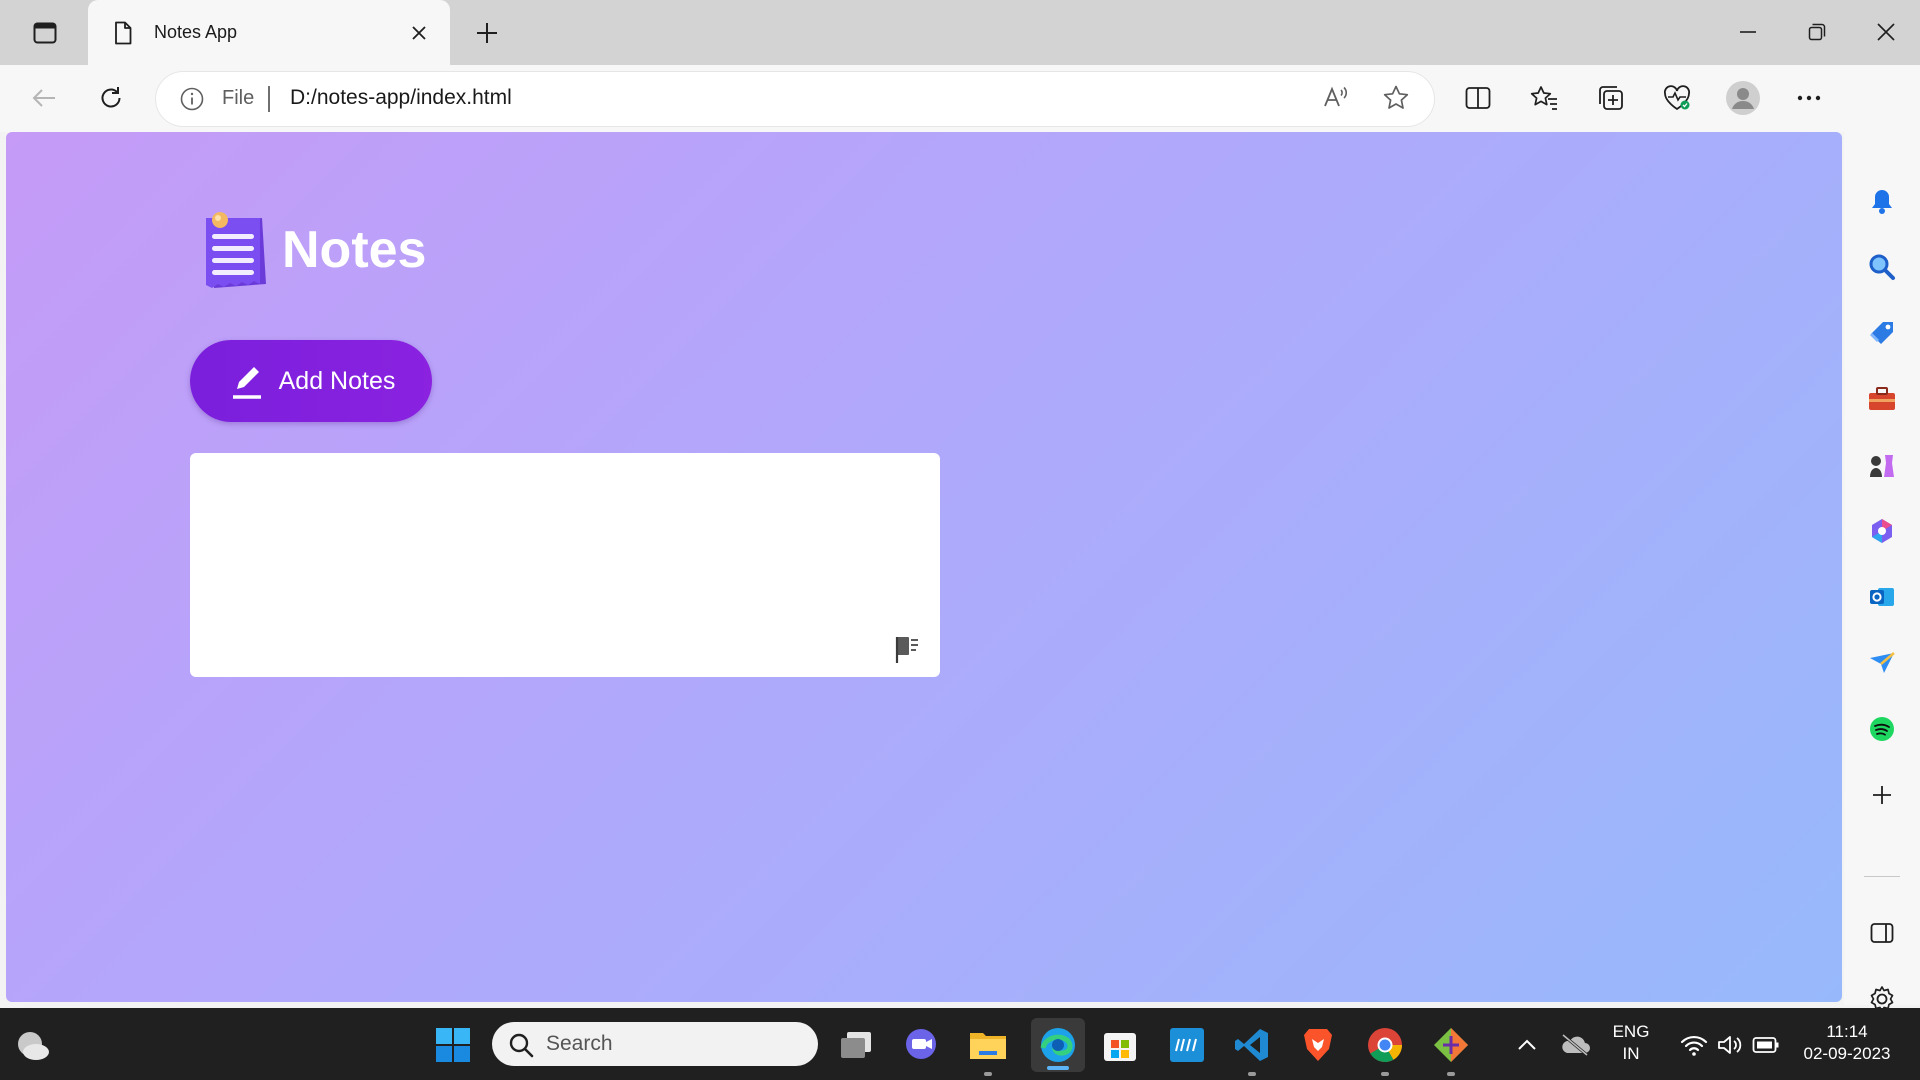 The width and height of the screenshot is (1920, 1080). What do you see at coordinates (238, 250) in the screenshot?
I see `notes-logo-icon` at bounding box center [238, 250].